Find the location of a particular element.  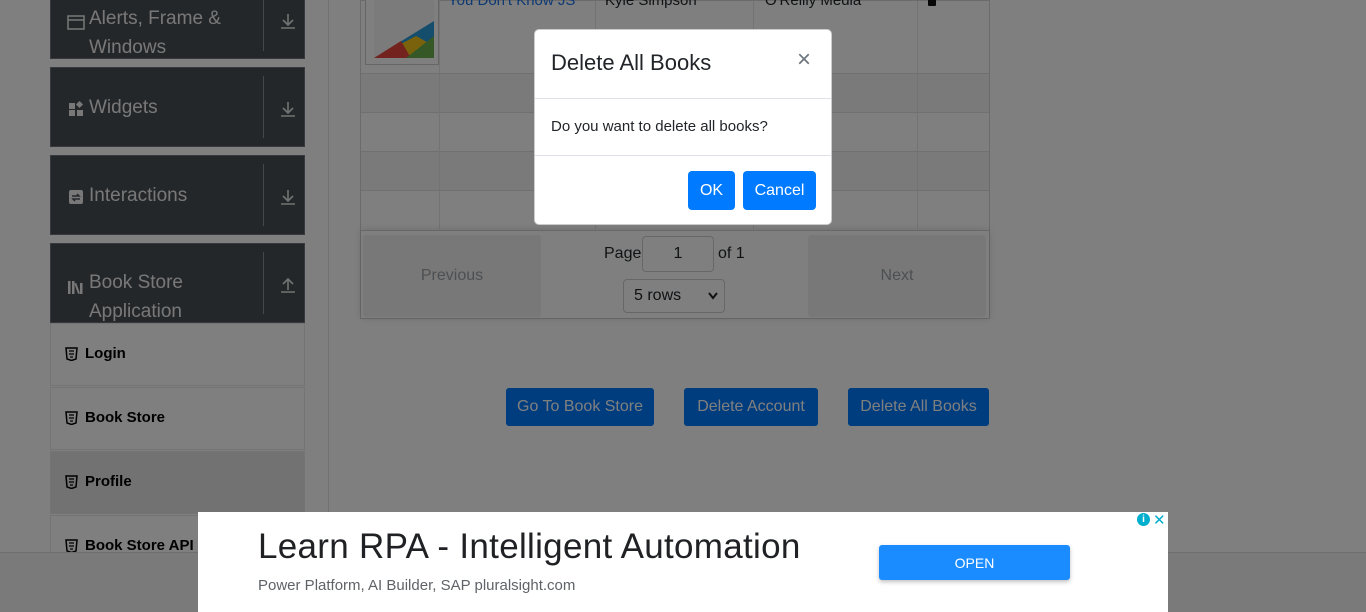

modal-header: Delete All Books × is located at coordinates (683, 64).